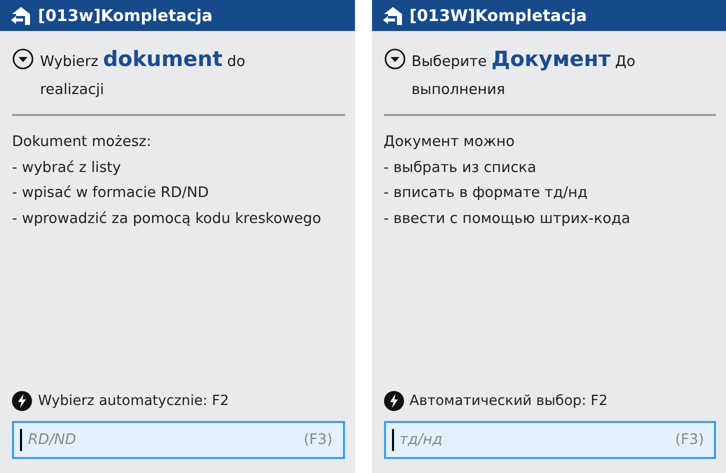 The image size is (726, 473). What do you see at coordinates (498, 15) in the screenshot?
I see `window-title: [013W]Kompletacja` at bounding box center [498, 15].